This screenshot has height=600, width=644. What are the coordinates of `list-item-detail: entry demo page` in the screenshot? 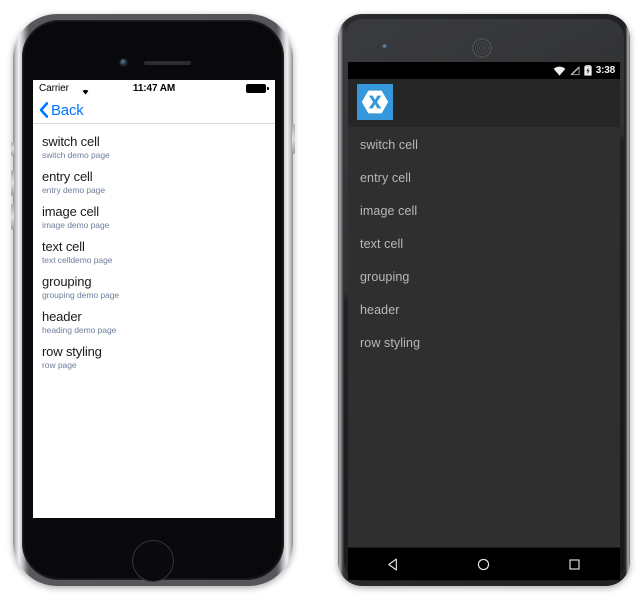 It's located at (74, 190).